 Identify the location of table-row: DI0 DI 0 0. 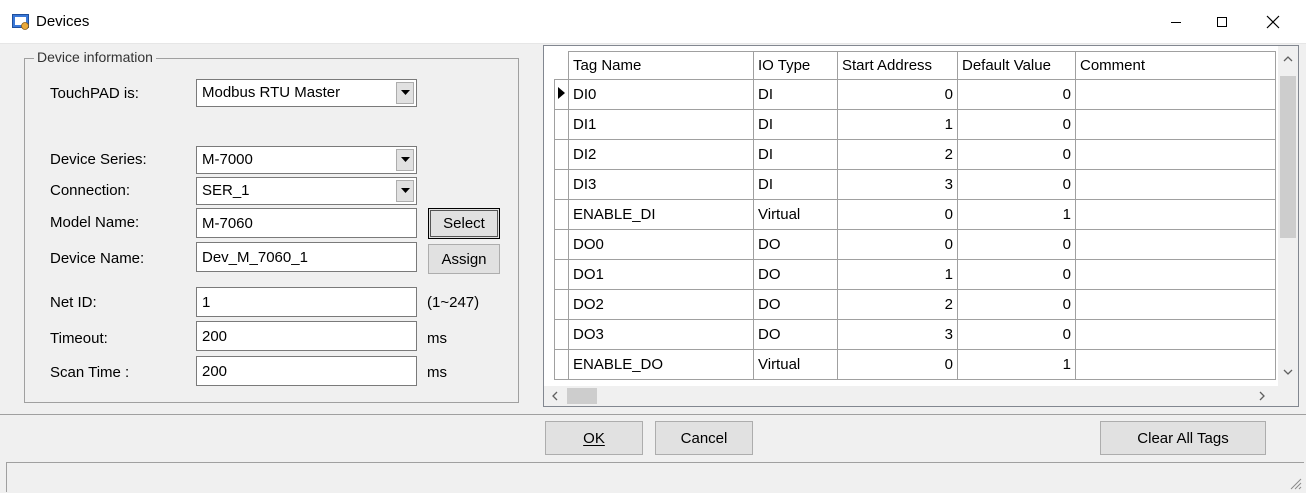
(915, 94).